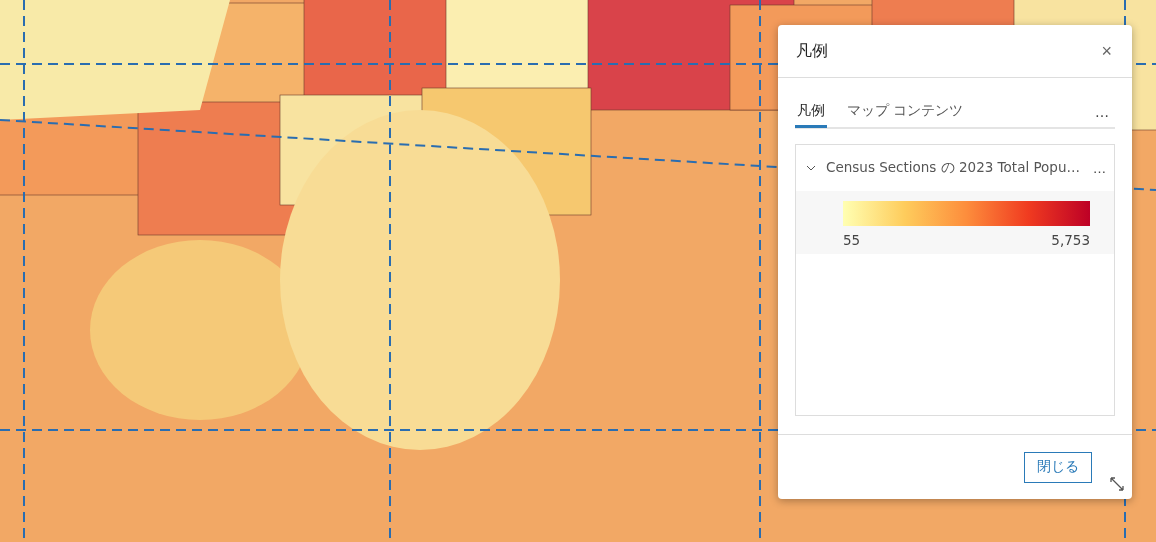  What do you see at coordinates (1058, 467) in the screenshot?
I see `close-button: 閉じる` at bounding box center [1058, 467].